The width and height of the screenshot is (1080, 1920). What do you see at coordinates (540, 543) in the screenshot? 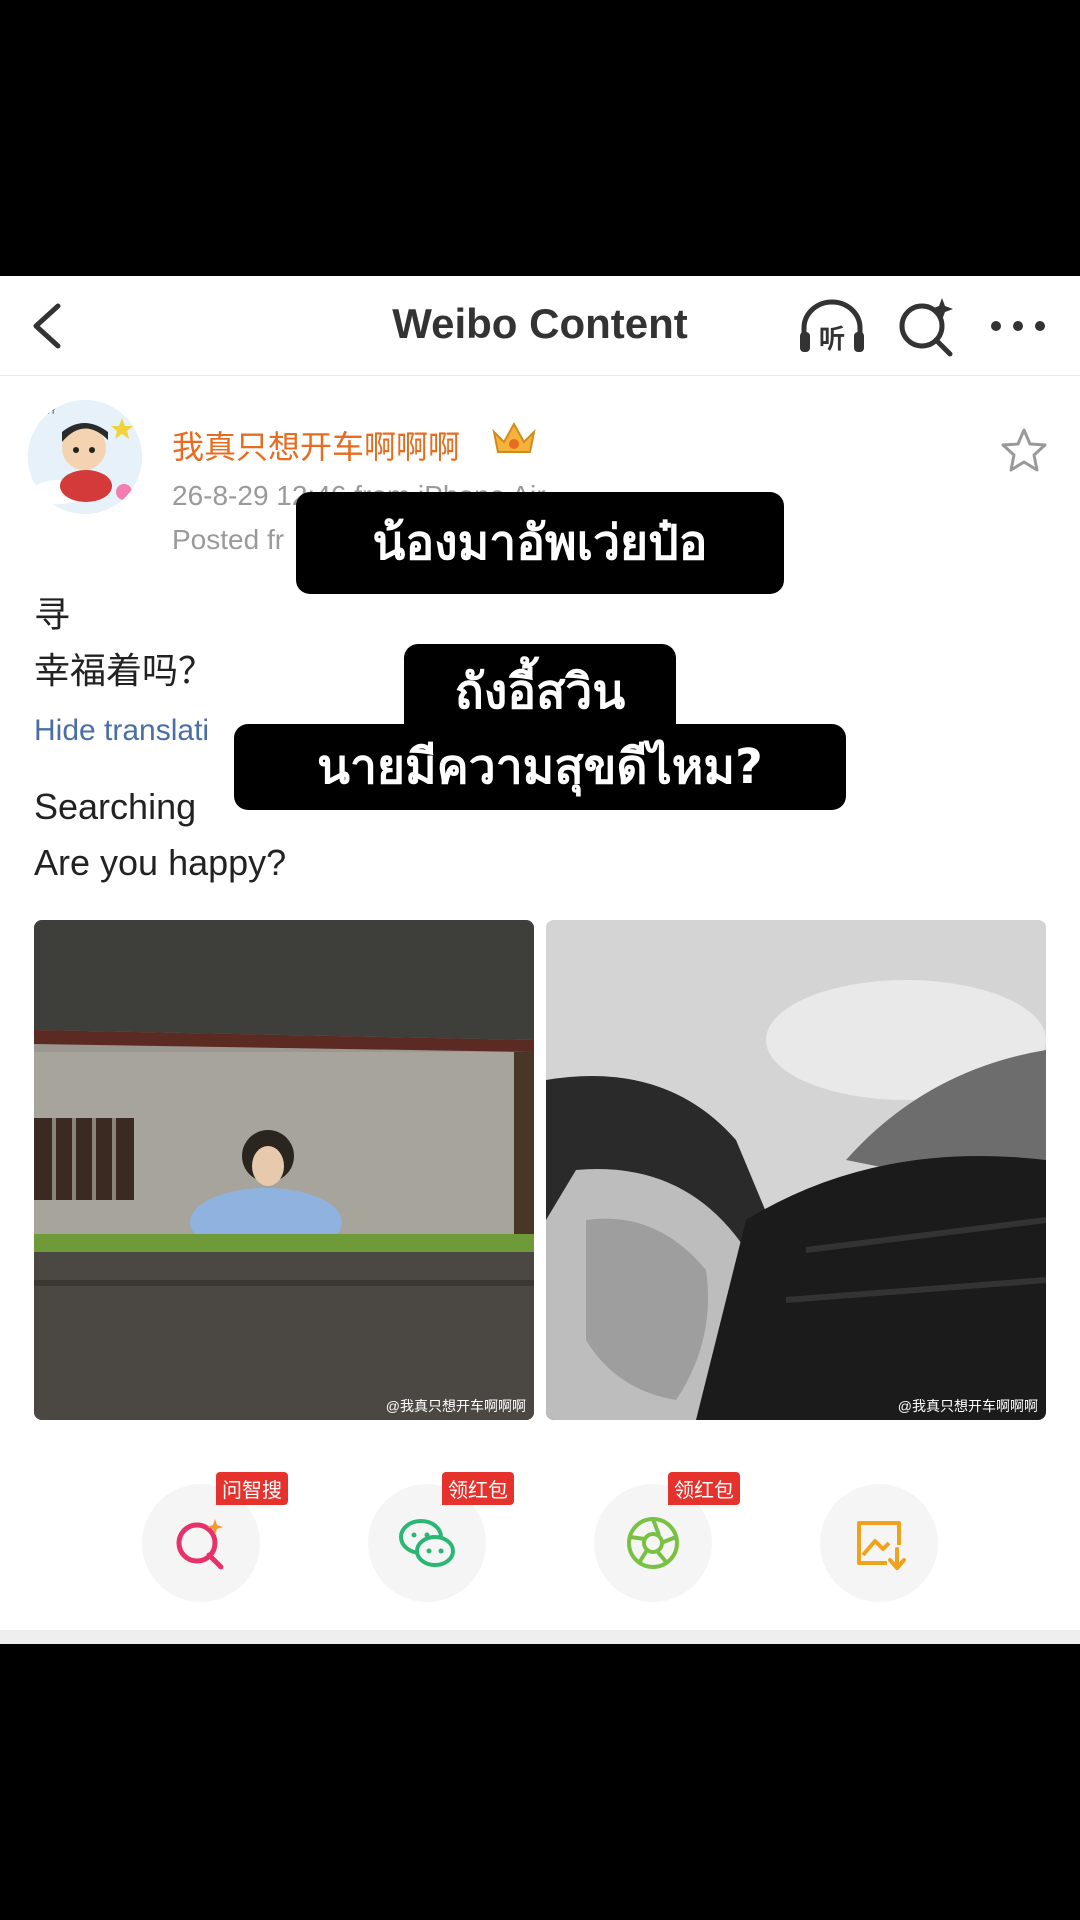
I see `caption-line-1: น้องมาอัพเว่ยป๋อ` at bounding box center [540, 543].